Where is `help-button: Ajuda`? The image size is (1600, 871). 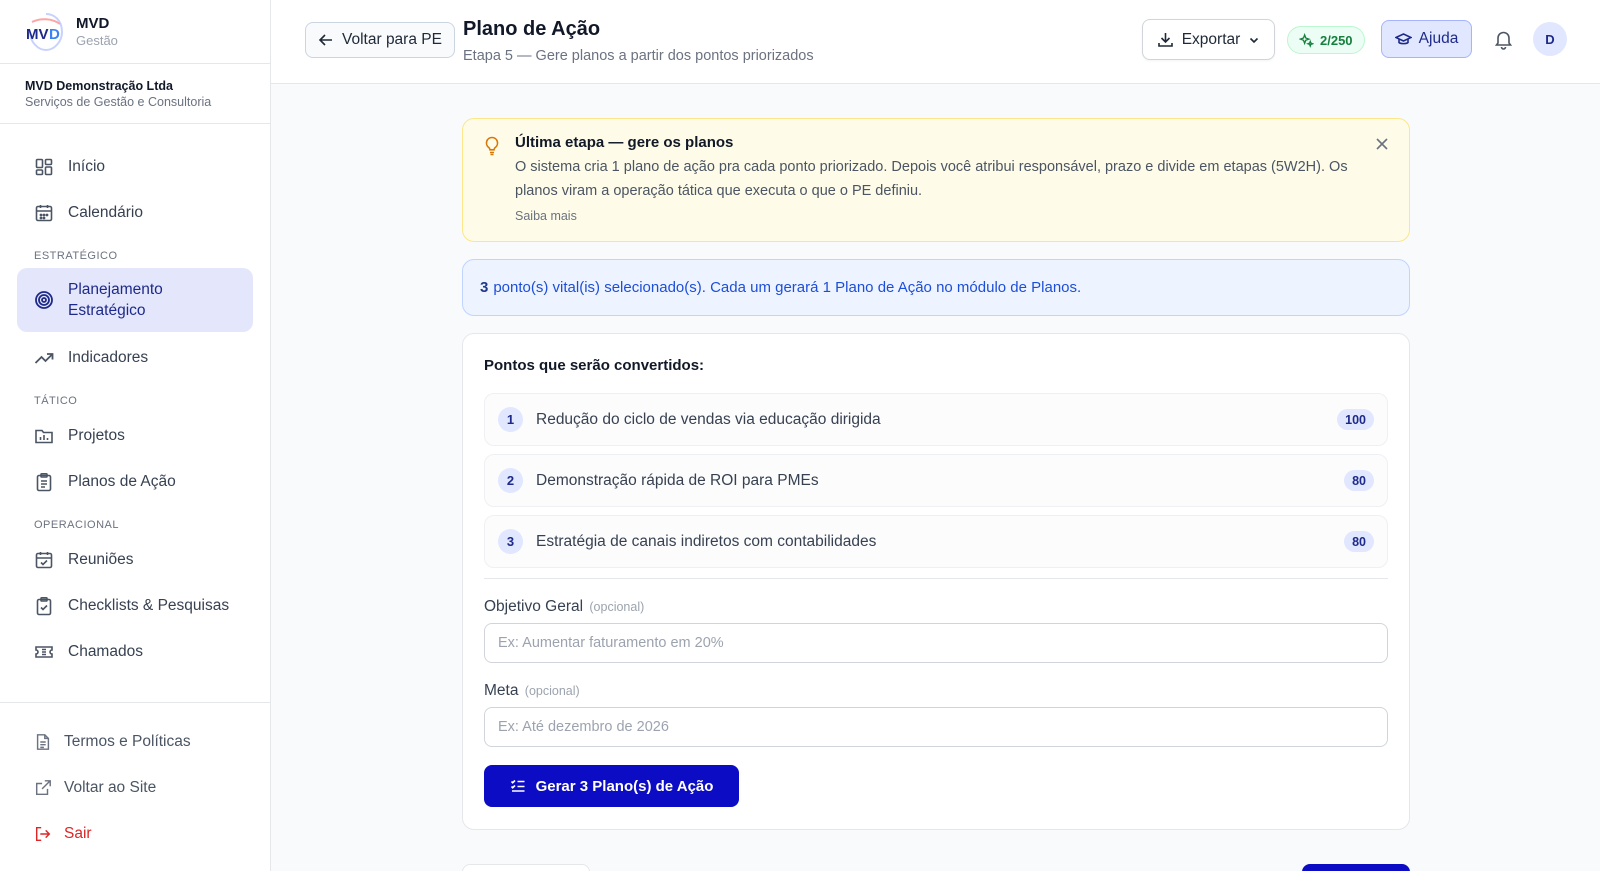 help-button: Ajuda is located at coordinates (1426, 39).